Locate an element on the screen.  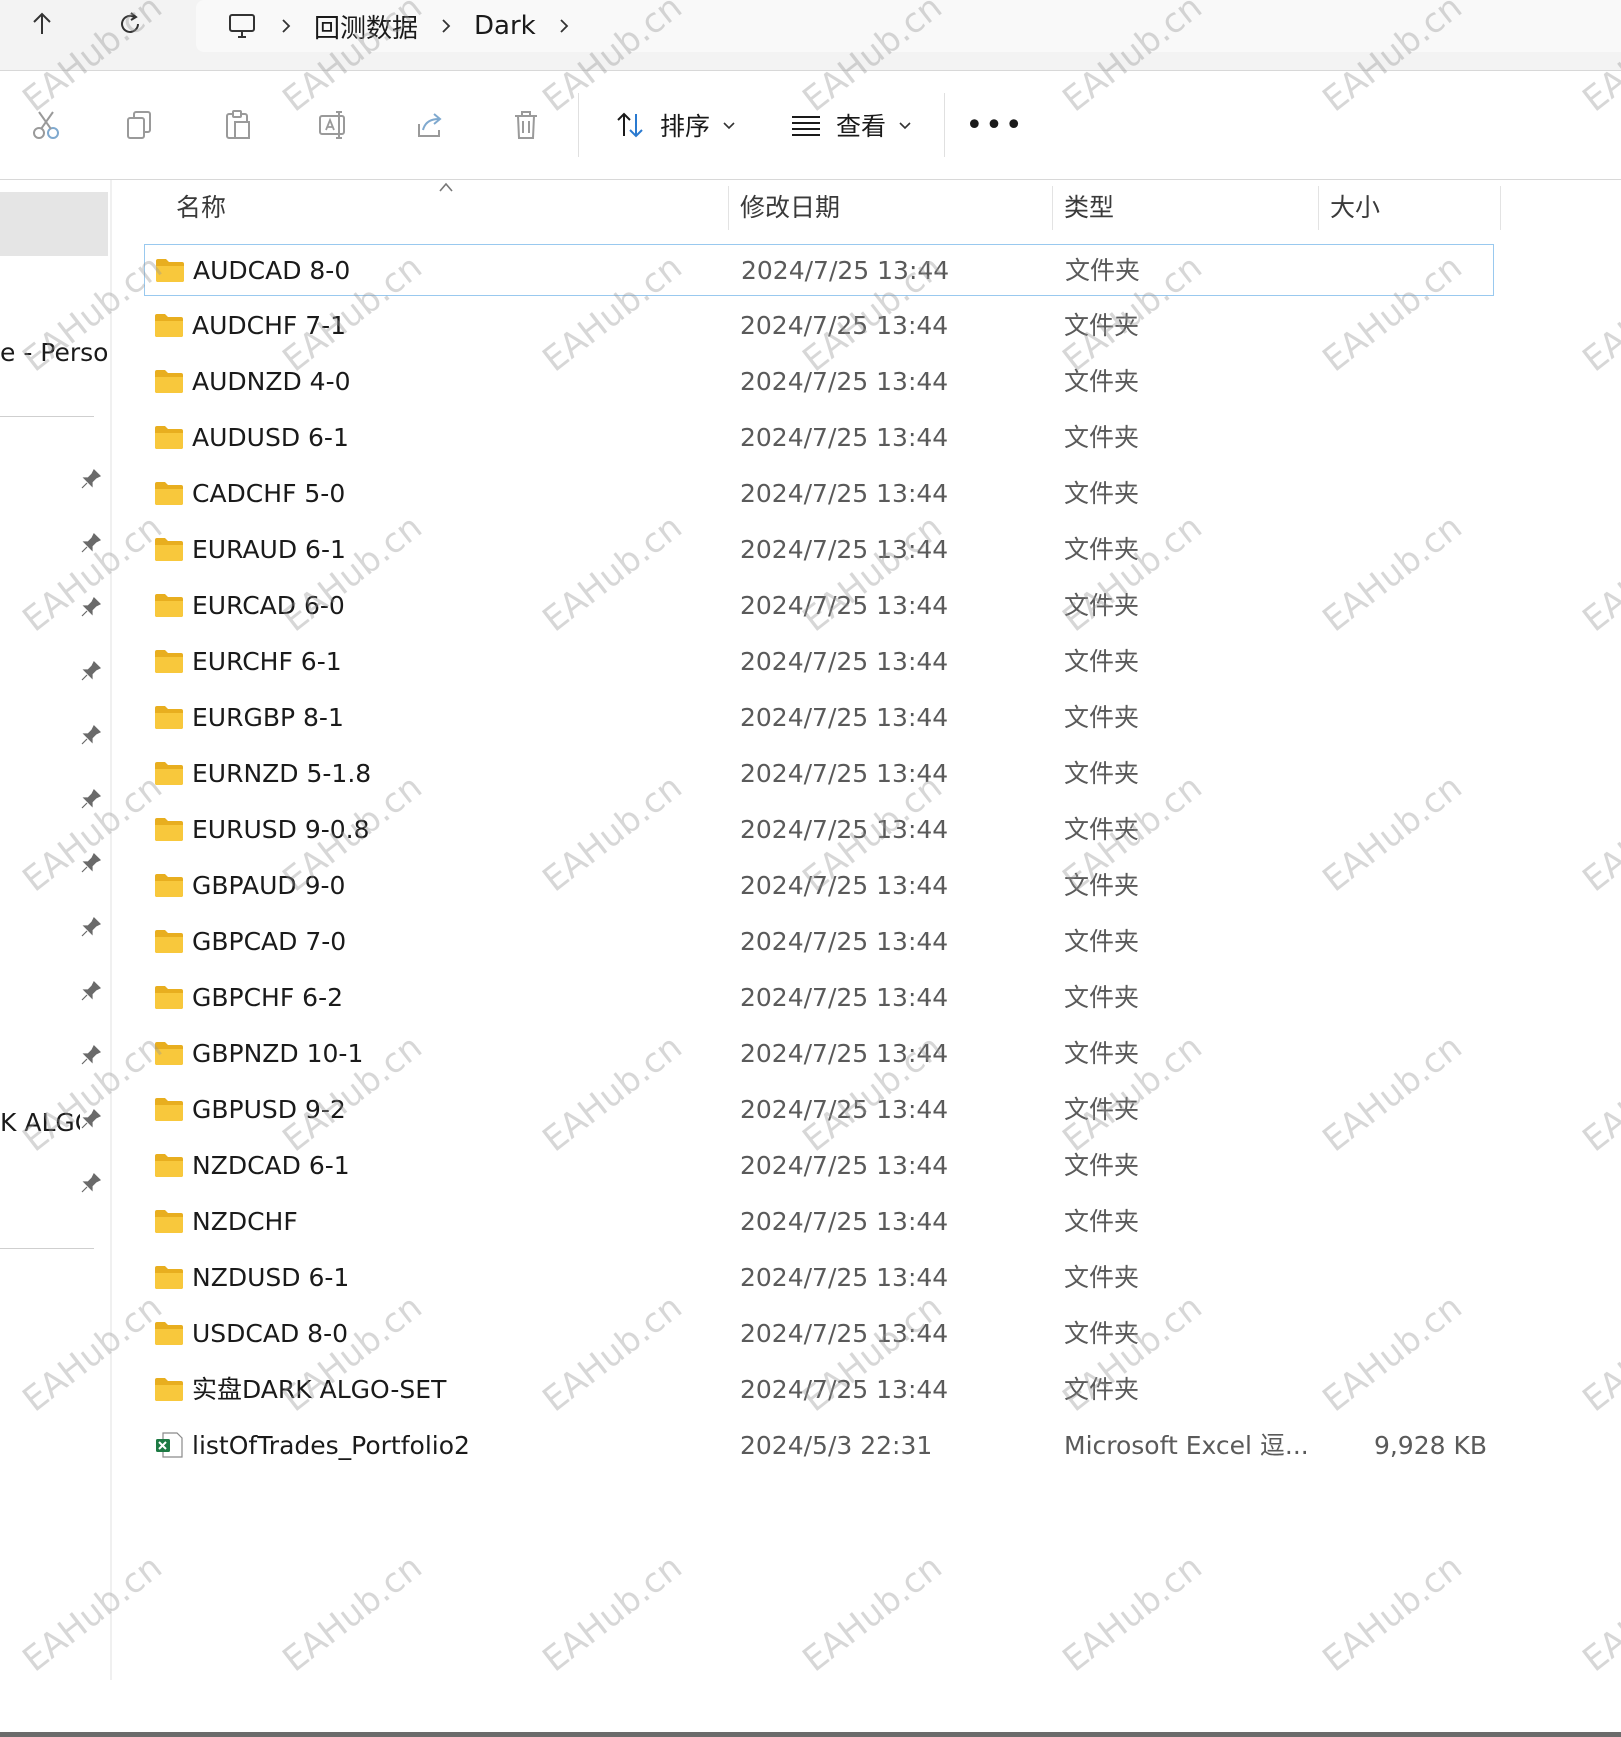
breadcrumb-item: Dark is located at coordinates (505, 26).